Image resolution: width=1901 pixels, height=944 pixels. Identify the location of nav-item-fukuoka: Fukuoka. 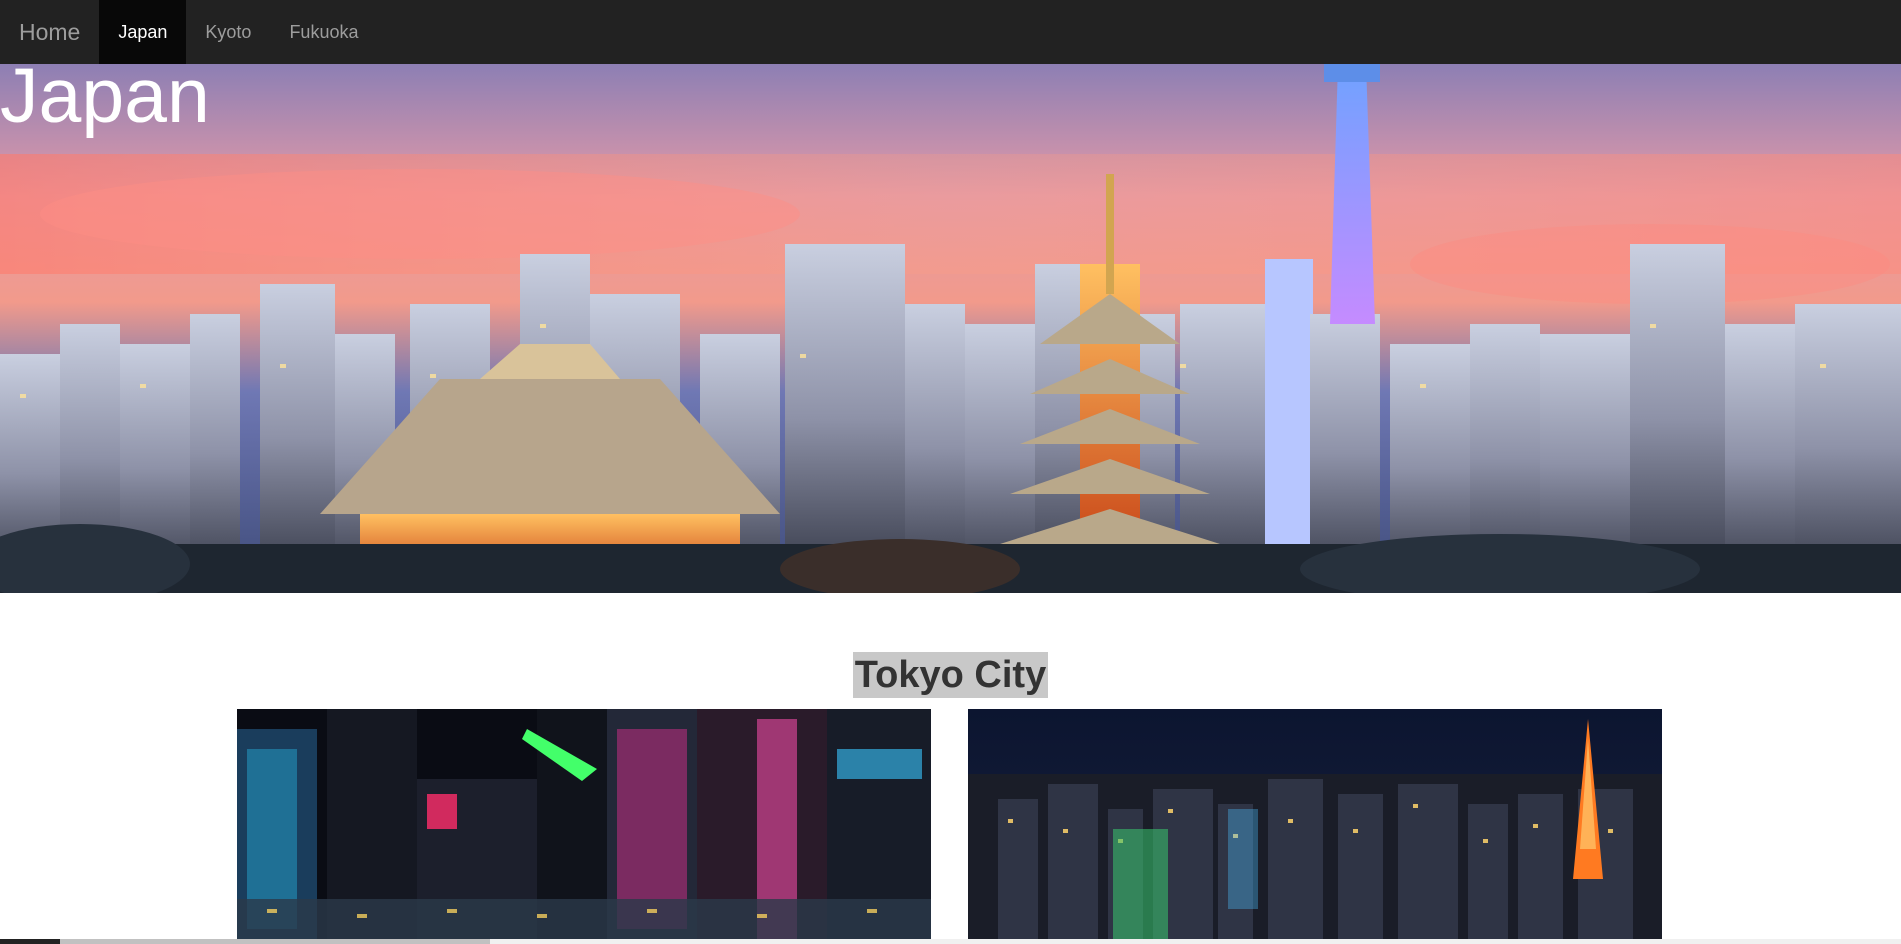
(323, 32).